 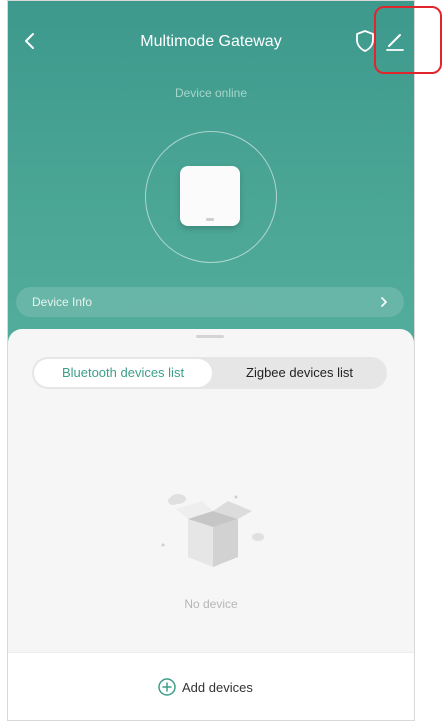 What do you see at coordinates (210, 219) in the screenshot?
I see `device-port` at bounding box center [210, 219].